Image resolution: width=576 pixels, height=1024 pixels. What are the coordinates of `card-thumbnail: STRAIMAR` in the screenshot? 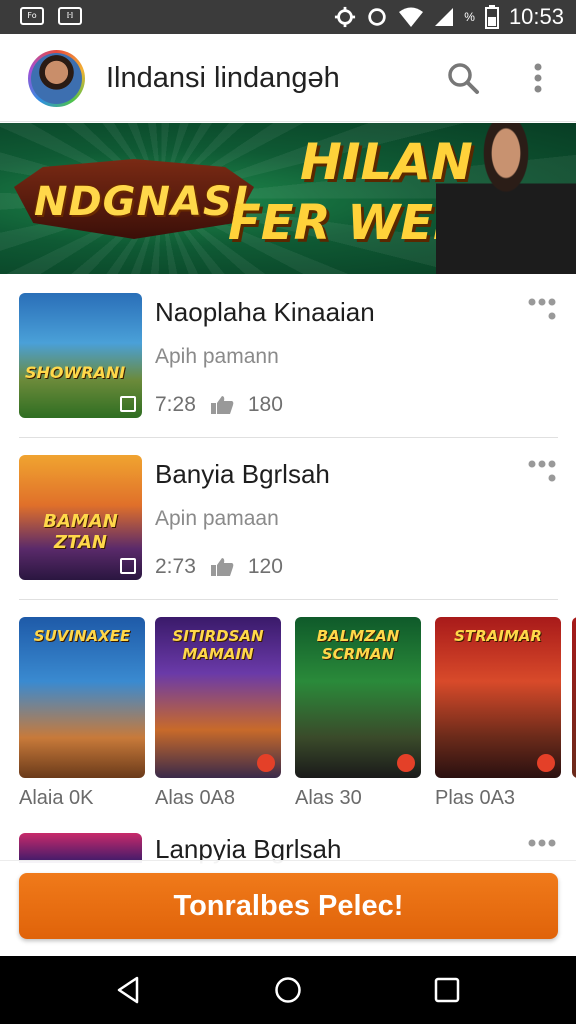 It's located at (498, 697).